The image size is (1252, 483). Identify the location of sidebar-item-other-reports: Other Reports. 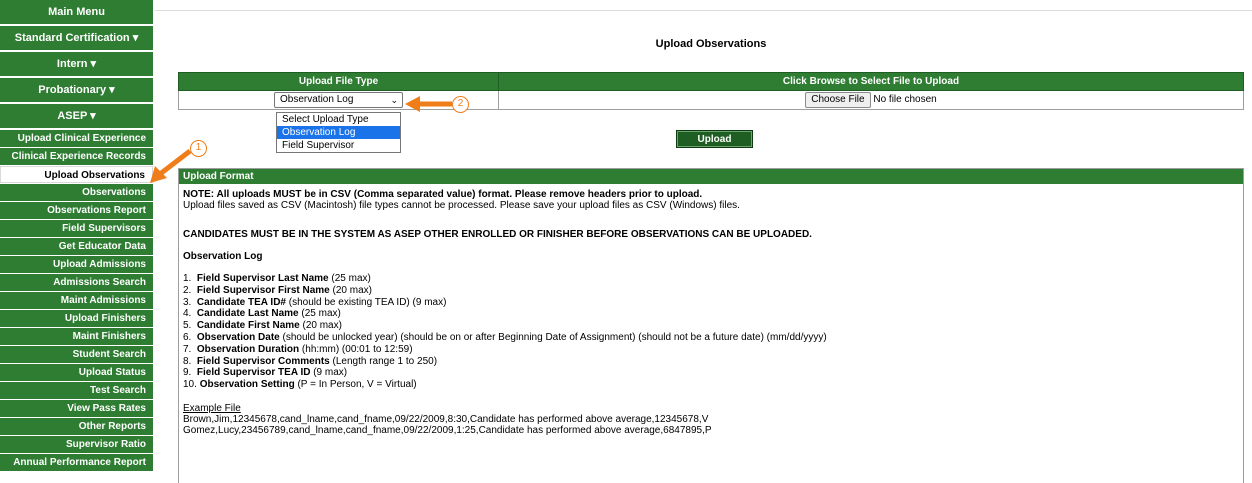
(76, 426).